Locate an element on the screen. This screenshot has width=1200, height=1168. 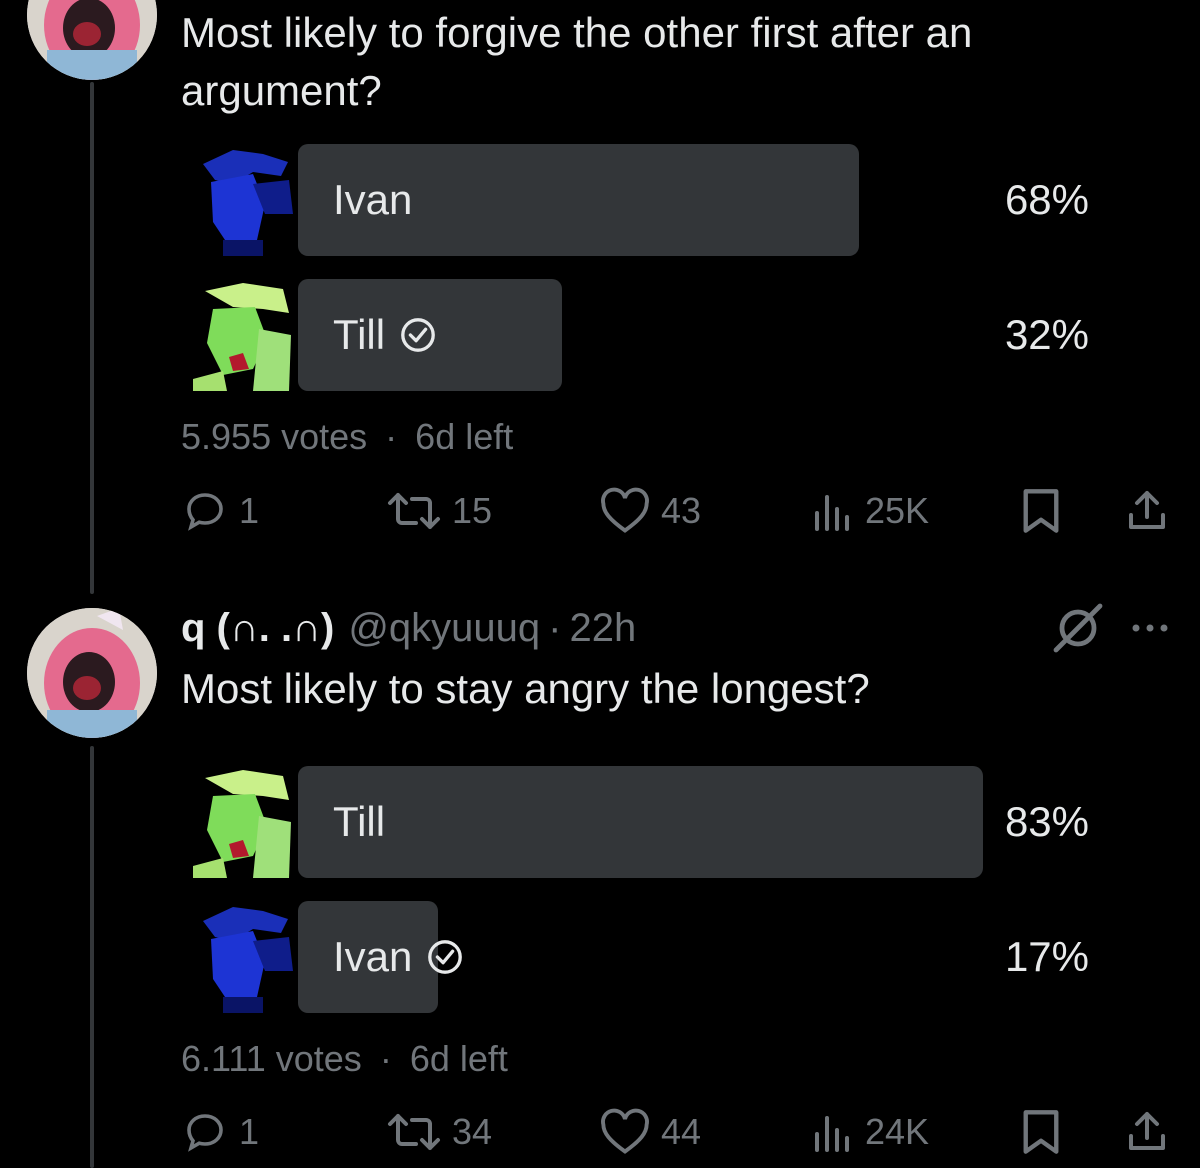
action-bar: 1 34 44 24K is located at coordinates (676, 1132).